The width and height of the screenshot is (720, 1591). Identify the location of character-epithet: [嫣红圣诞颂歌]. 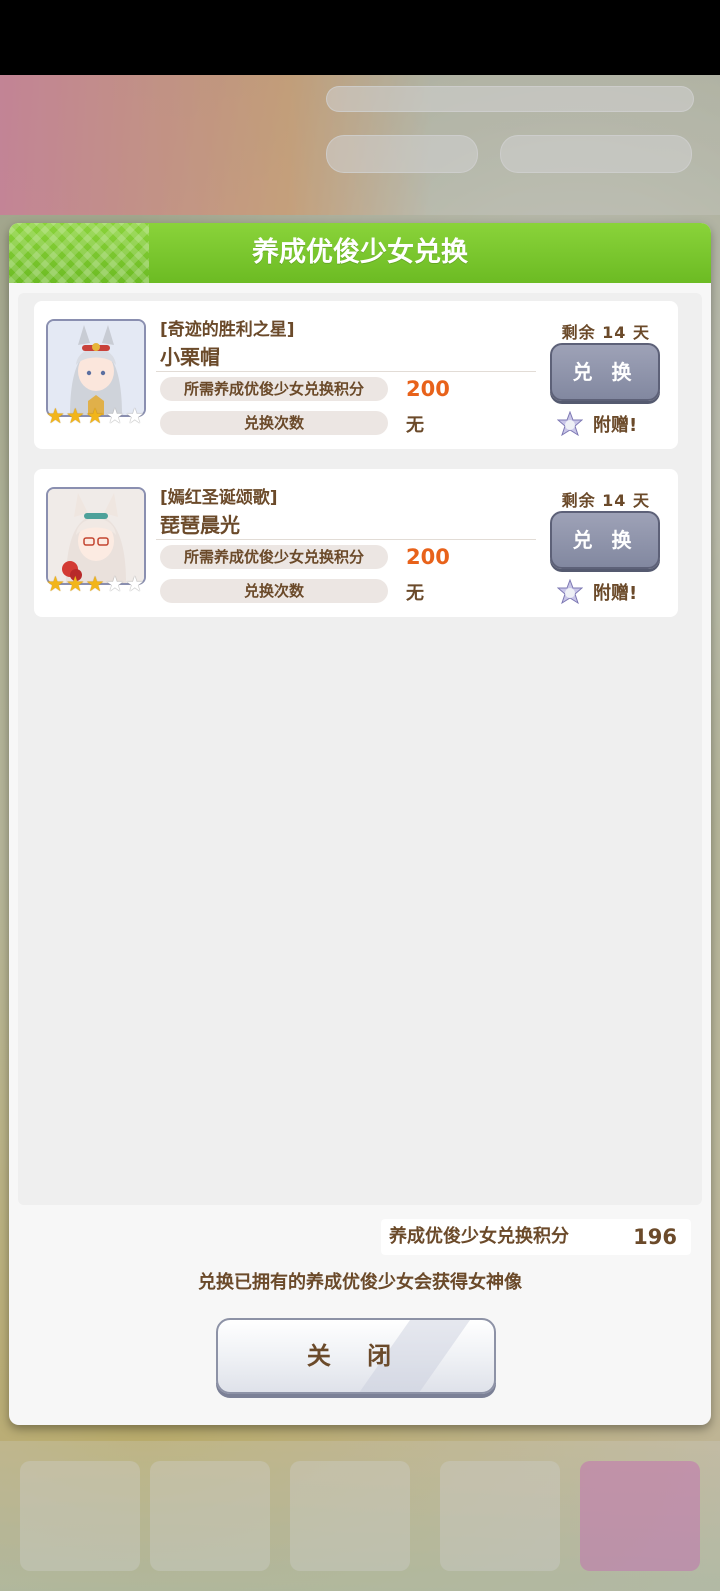
(219, 498).